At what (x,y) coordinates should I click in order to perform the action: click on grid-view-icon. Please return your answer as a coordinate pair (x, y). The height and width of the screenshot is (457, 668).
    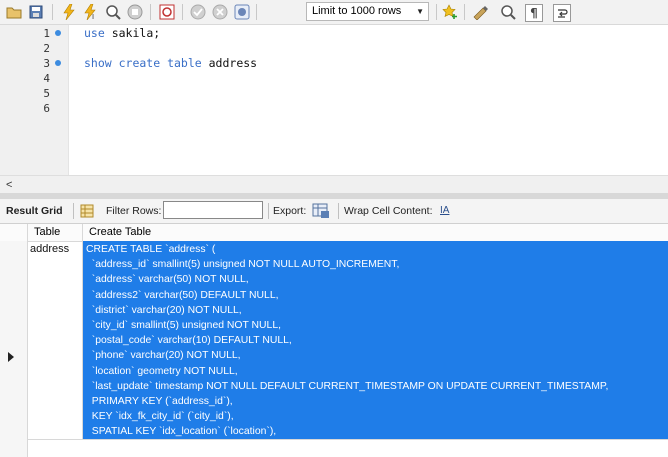
    Looking at the image, I should click on (87, 213).